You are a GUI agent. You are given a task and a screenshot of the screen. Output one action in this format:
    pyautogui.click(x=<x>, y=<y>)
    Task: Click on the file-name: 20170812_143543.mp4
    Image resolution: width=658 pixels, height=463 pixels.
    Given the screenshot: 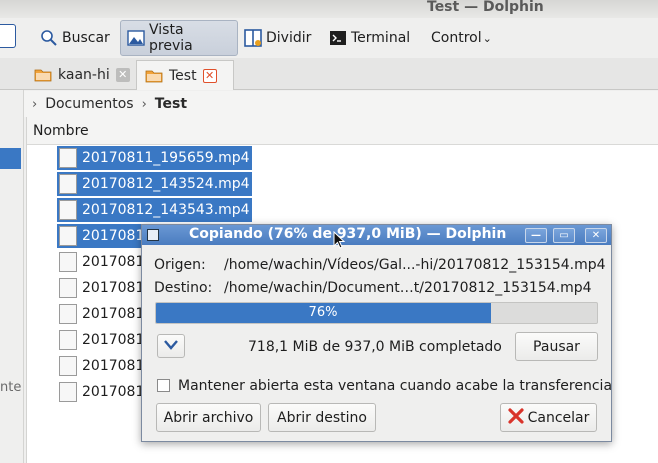 What is the action you would take?
    pyautogui.click(x=166, y=210)
    